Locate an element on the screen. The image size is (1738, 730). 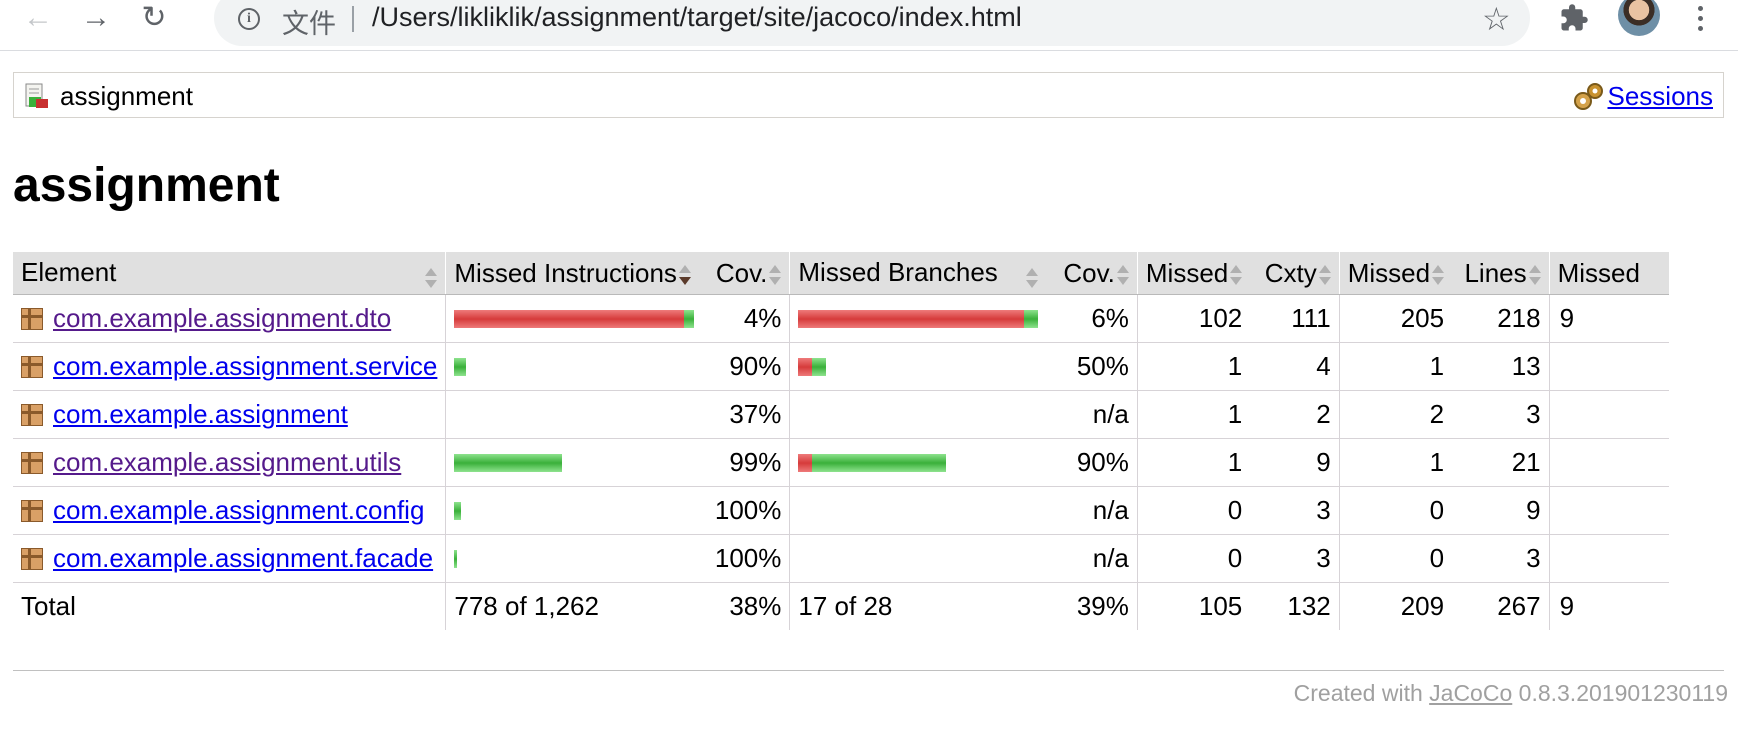
jacoco-link: JaCoCo is located at coordinates (1470, 693).